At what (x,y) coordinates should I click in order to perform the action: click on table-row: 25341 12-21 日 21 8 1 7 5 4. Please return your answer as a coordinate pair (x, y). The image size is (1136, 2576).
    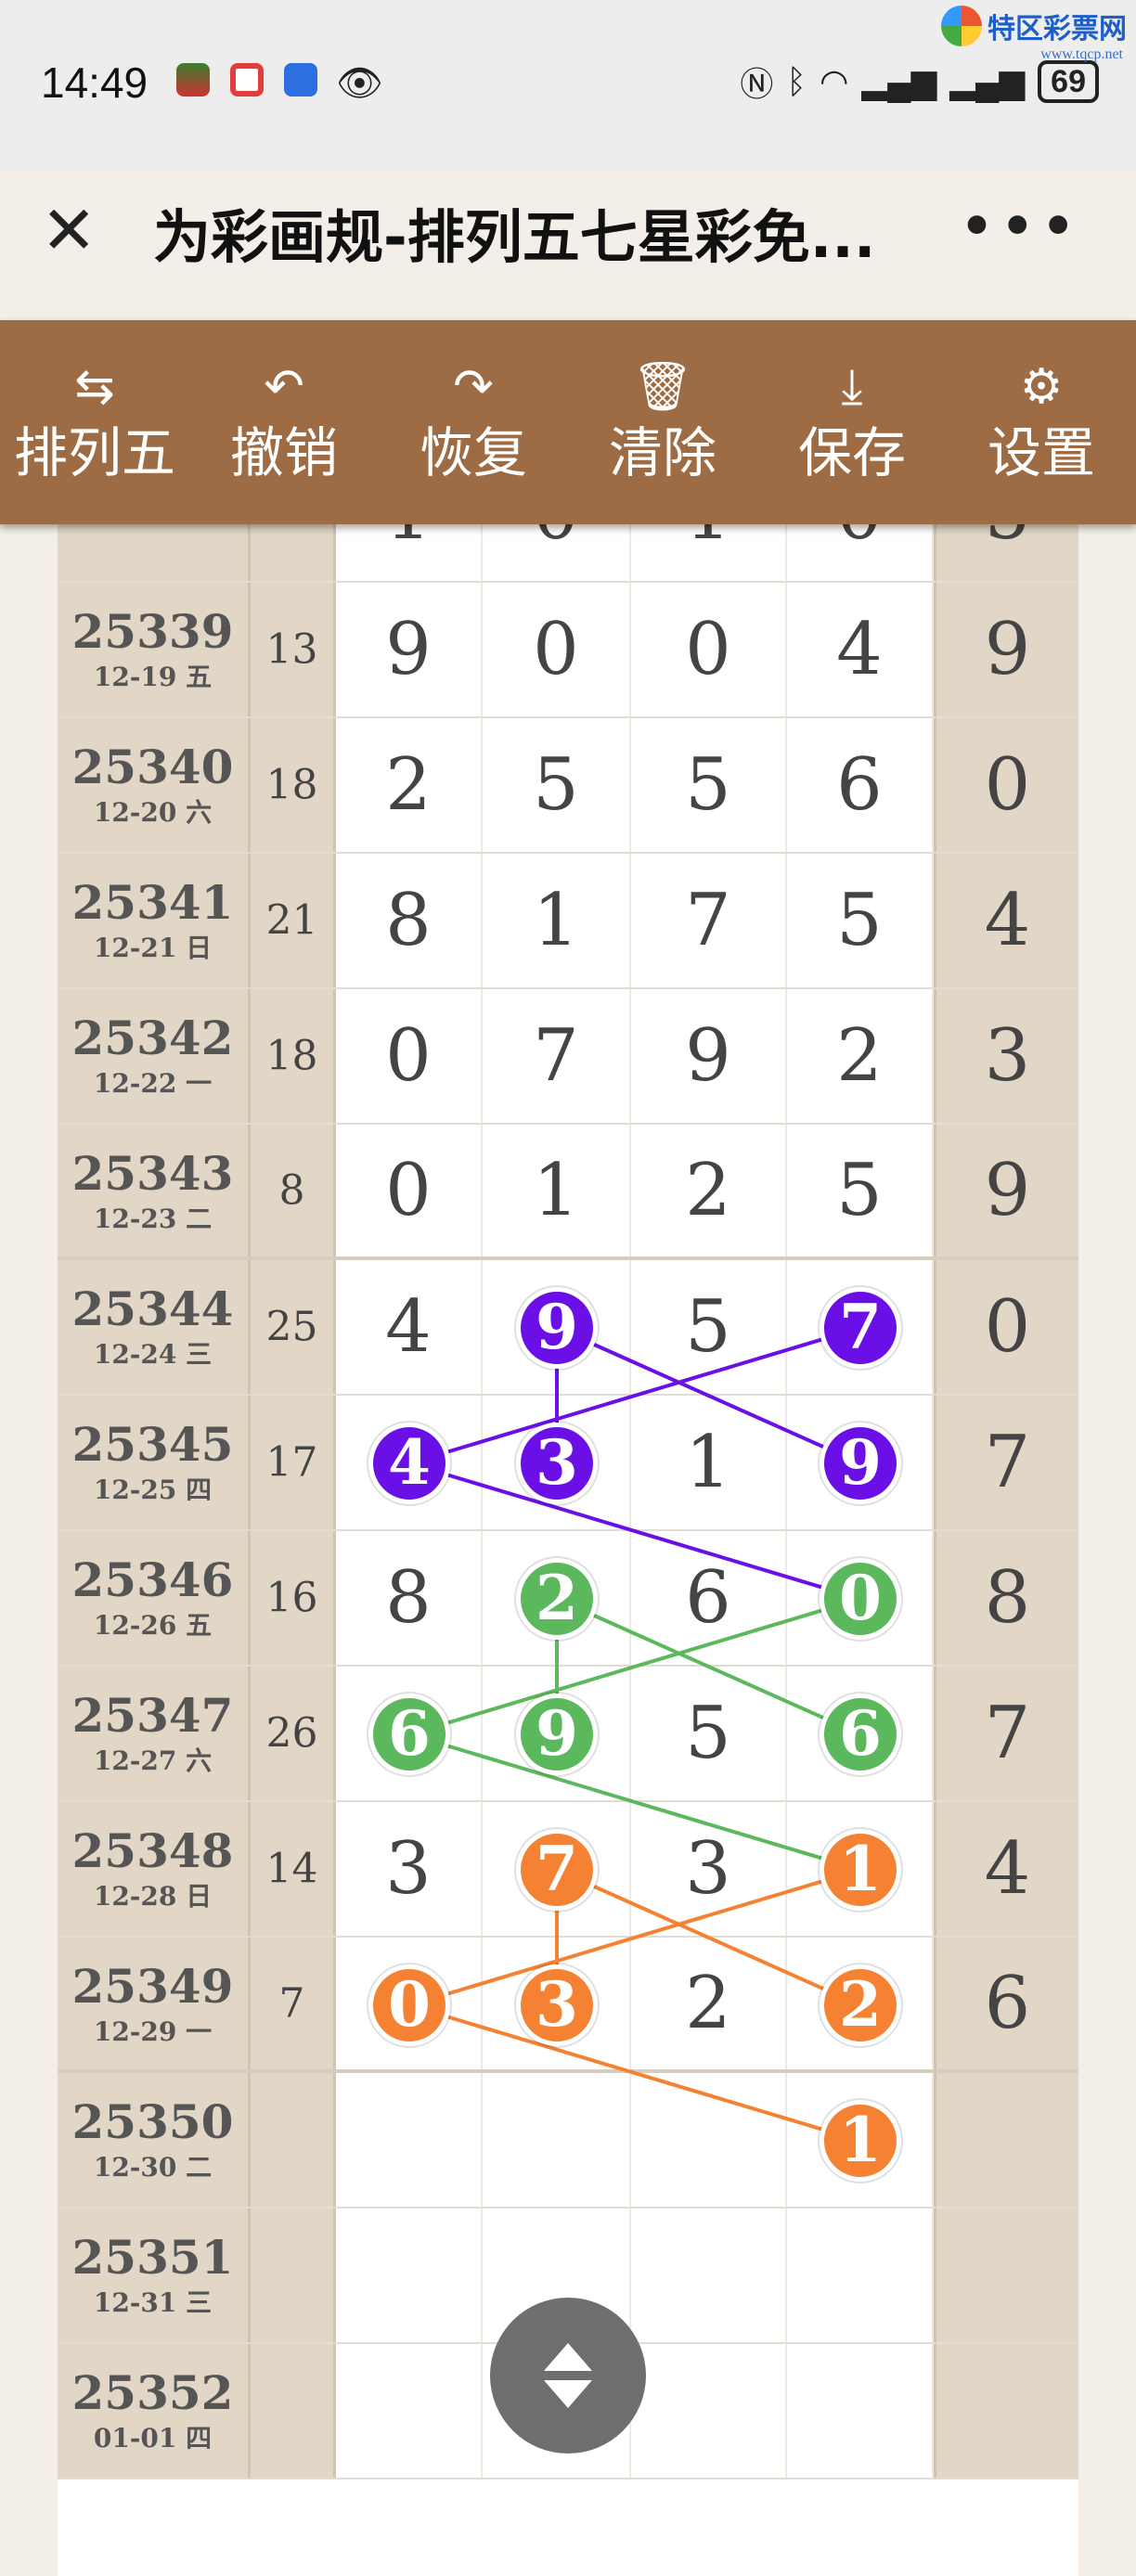
    Looking at the image, I should click on (568, 921).